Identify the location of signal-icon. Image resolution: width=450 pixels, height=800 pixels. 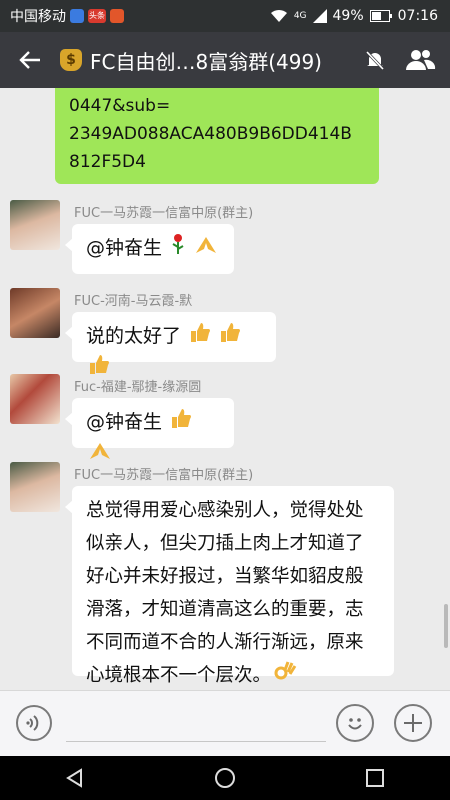
(319, 16).